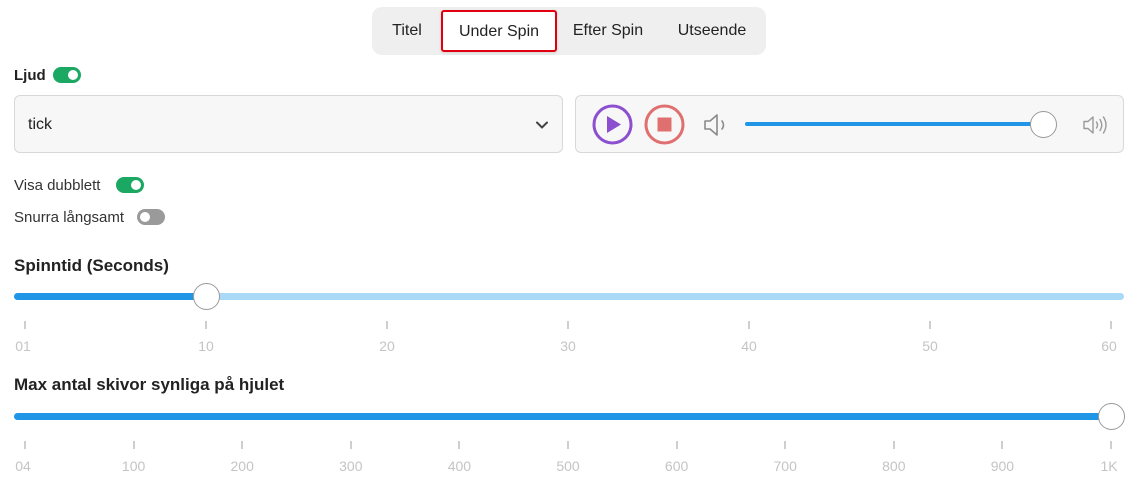  I want to click on tick-label: 30, so click(568, 346).